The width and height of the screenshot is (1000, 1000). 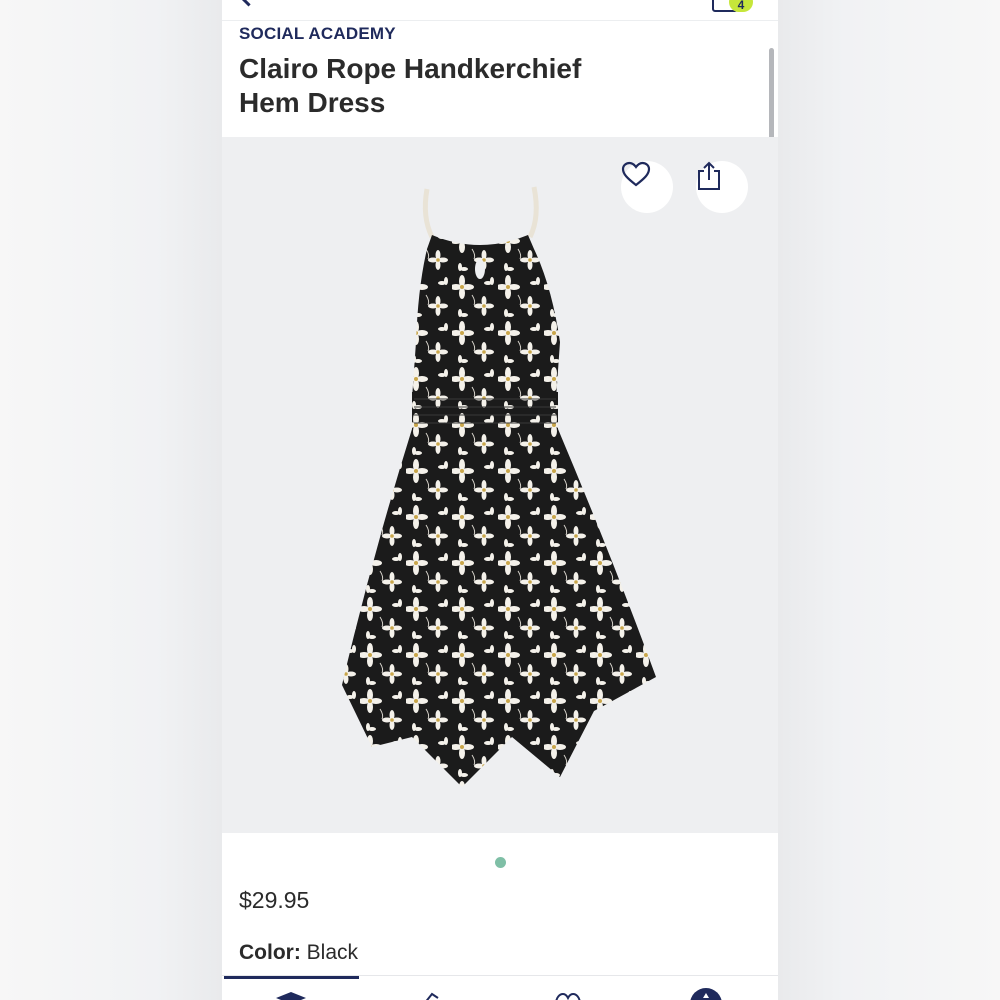 What do you see at coordinates (248, 3) in the screenshot?
I see `chevron-left-icon` at bounding box center [248, 3].